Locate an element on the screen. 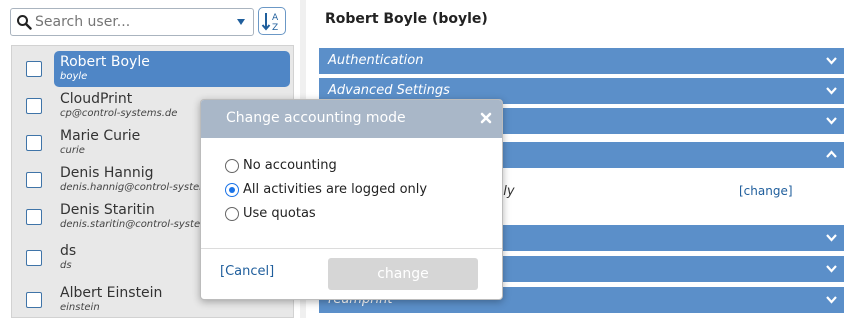 This screenshot has width=844, height=318. option-label: No accounting is located at coordinates (290, 165).